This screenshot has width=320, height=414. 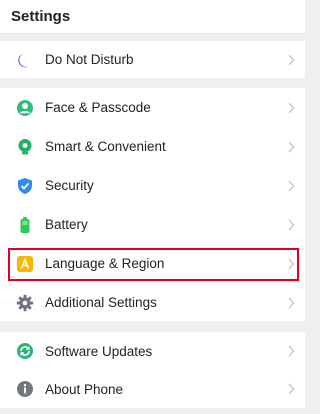 I want to click on settings-item-additional-settings: Additional Settings, so click(x=152, y=302).